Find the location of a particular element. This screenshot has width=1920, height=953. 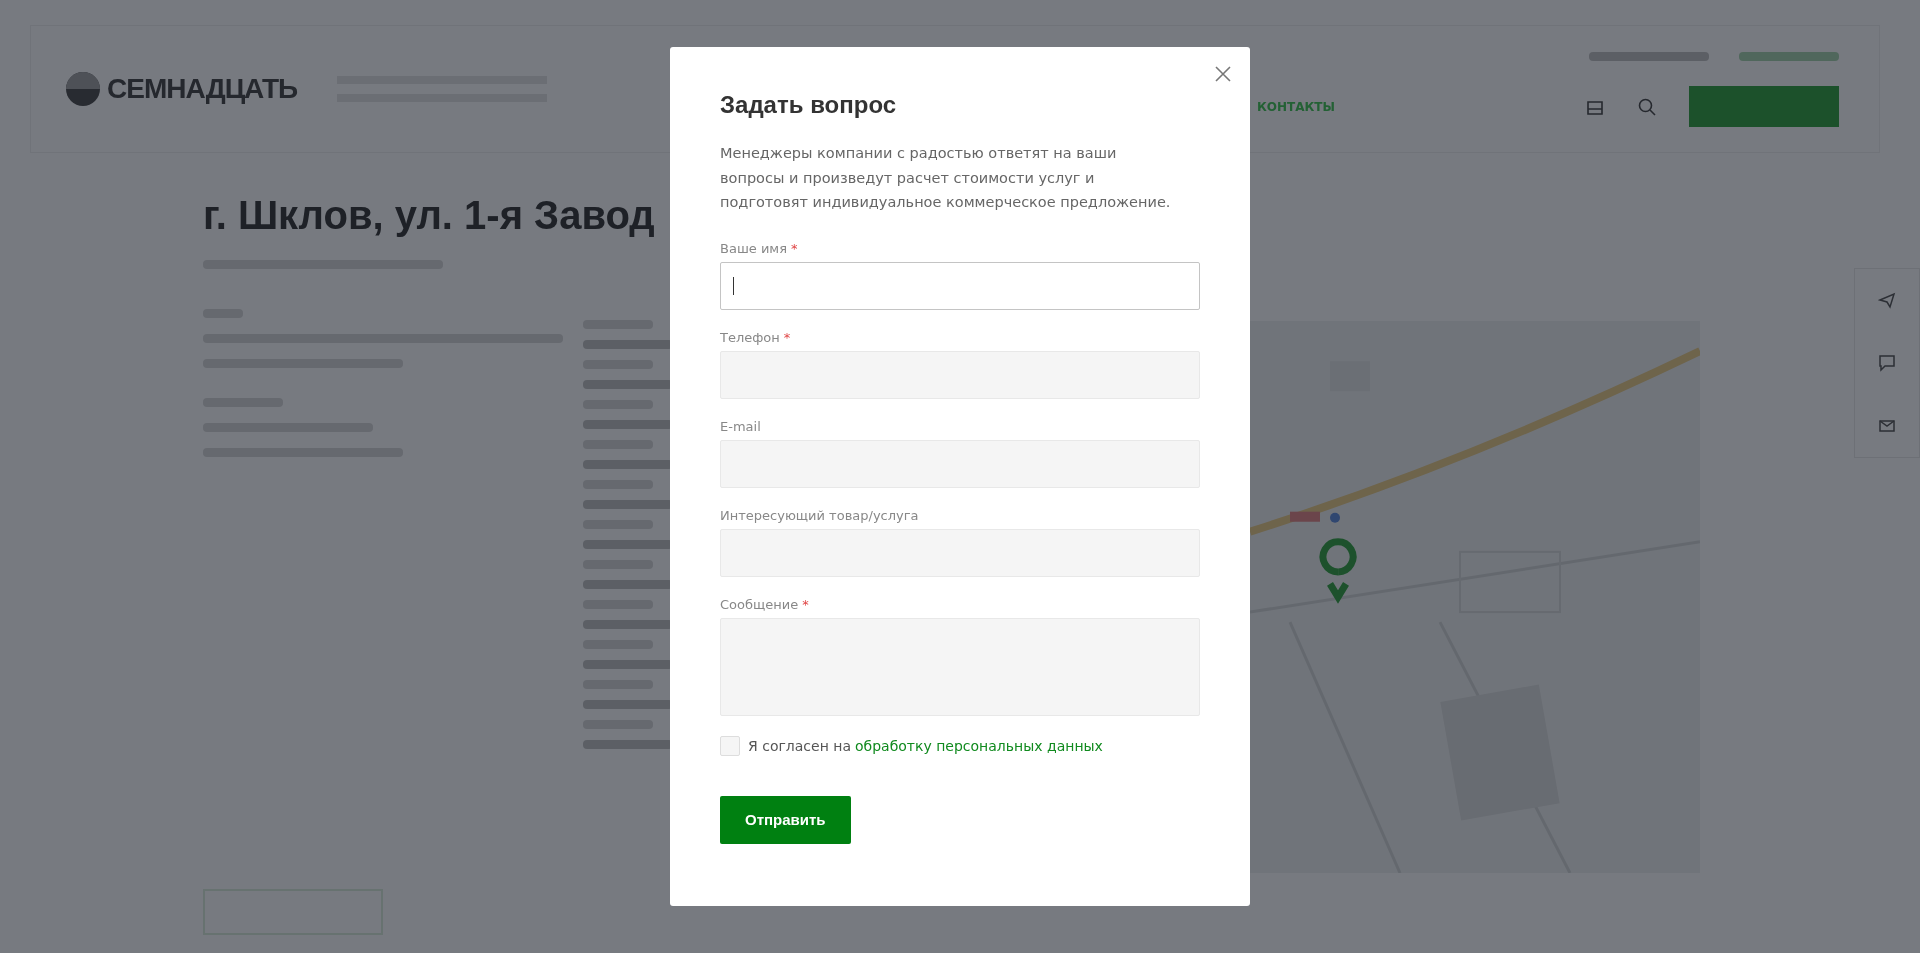

chat-icon is located at coordinates (1887, 363).